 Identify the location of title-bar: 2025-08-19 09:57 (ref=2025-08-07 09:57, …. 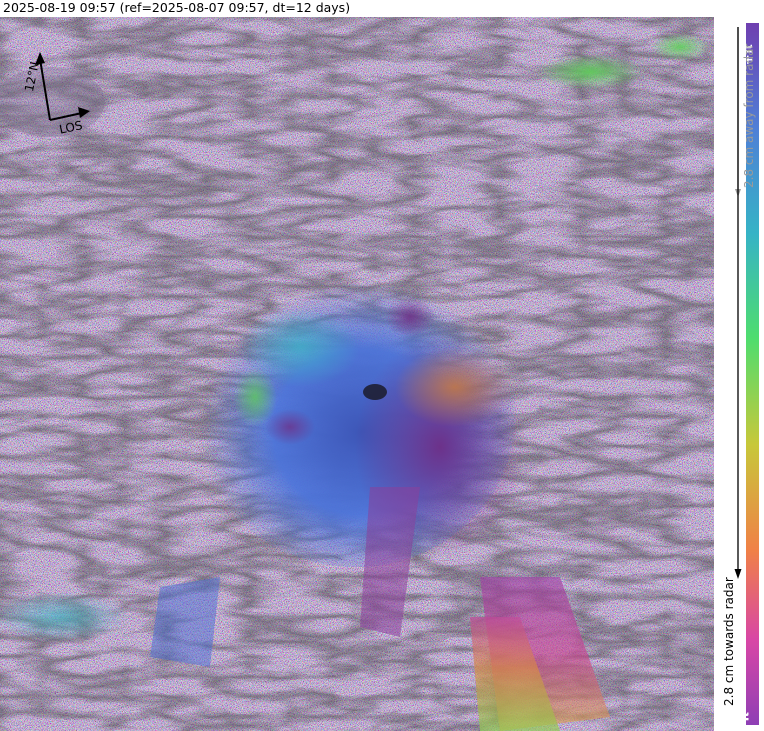
(382, 8).